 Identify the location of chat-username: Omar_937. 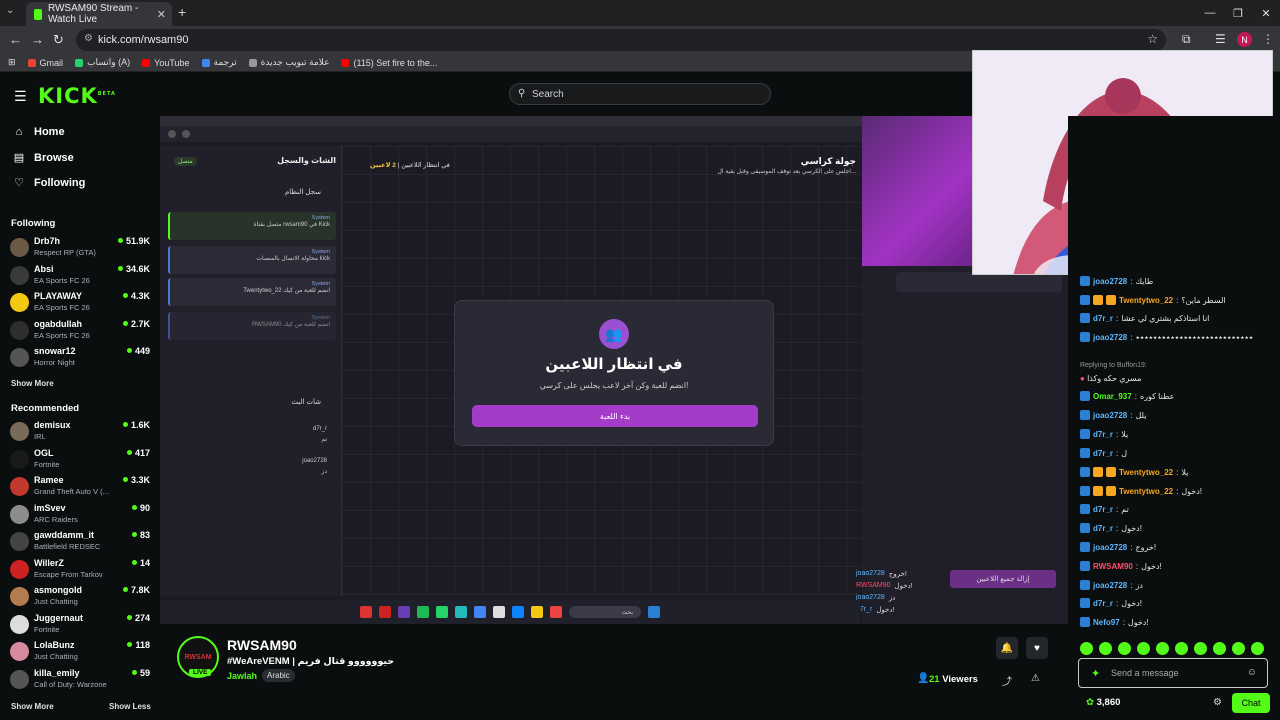
(1112, 396).